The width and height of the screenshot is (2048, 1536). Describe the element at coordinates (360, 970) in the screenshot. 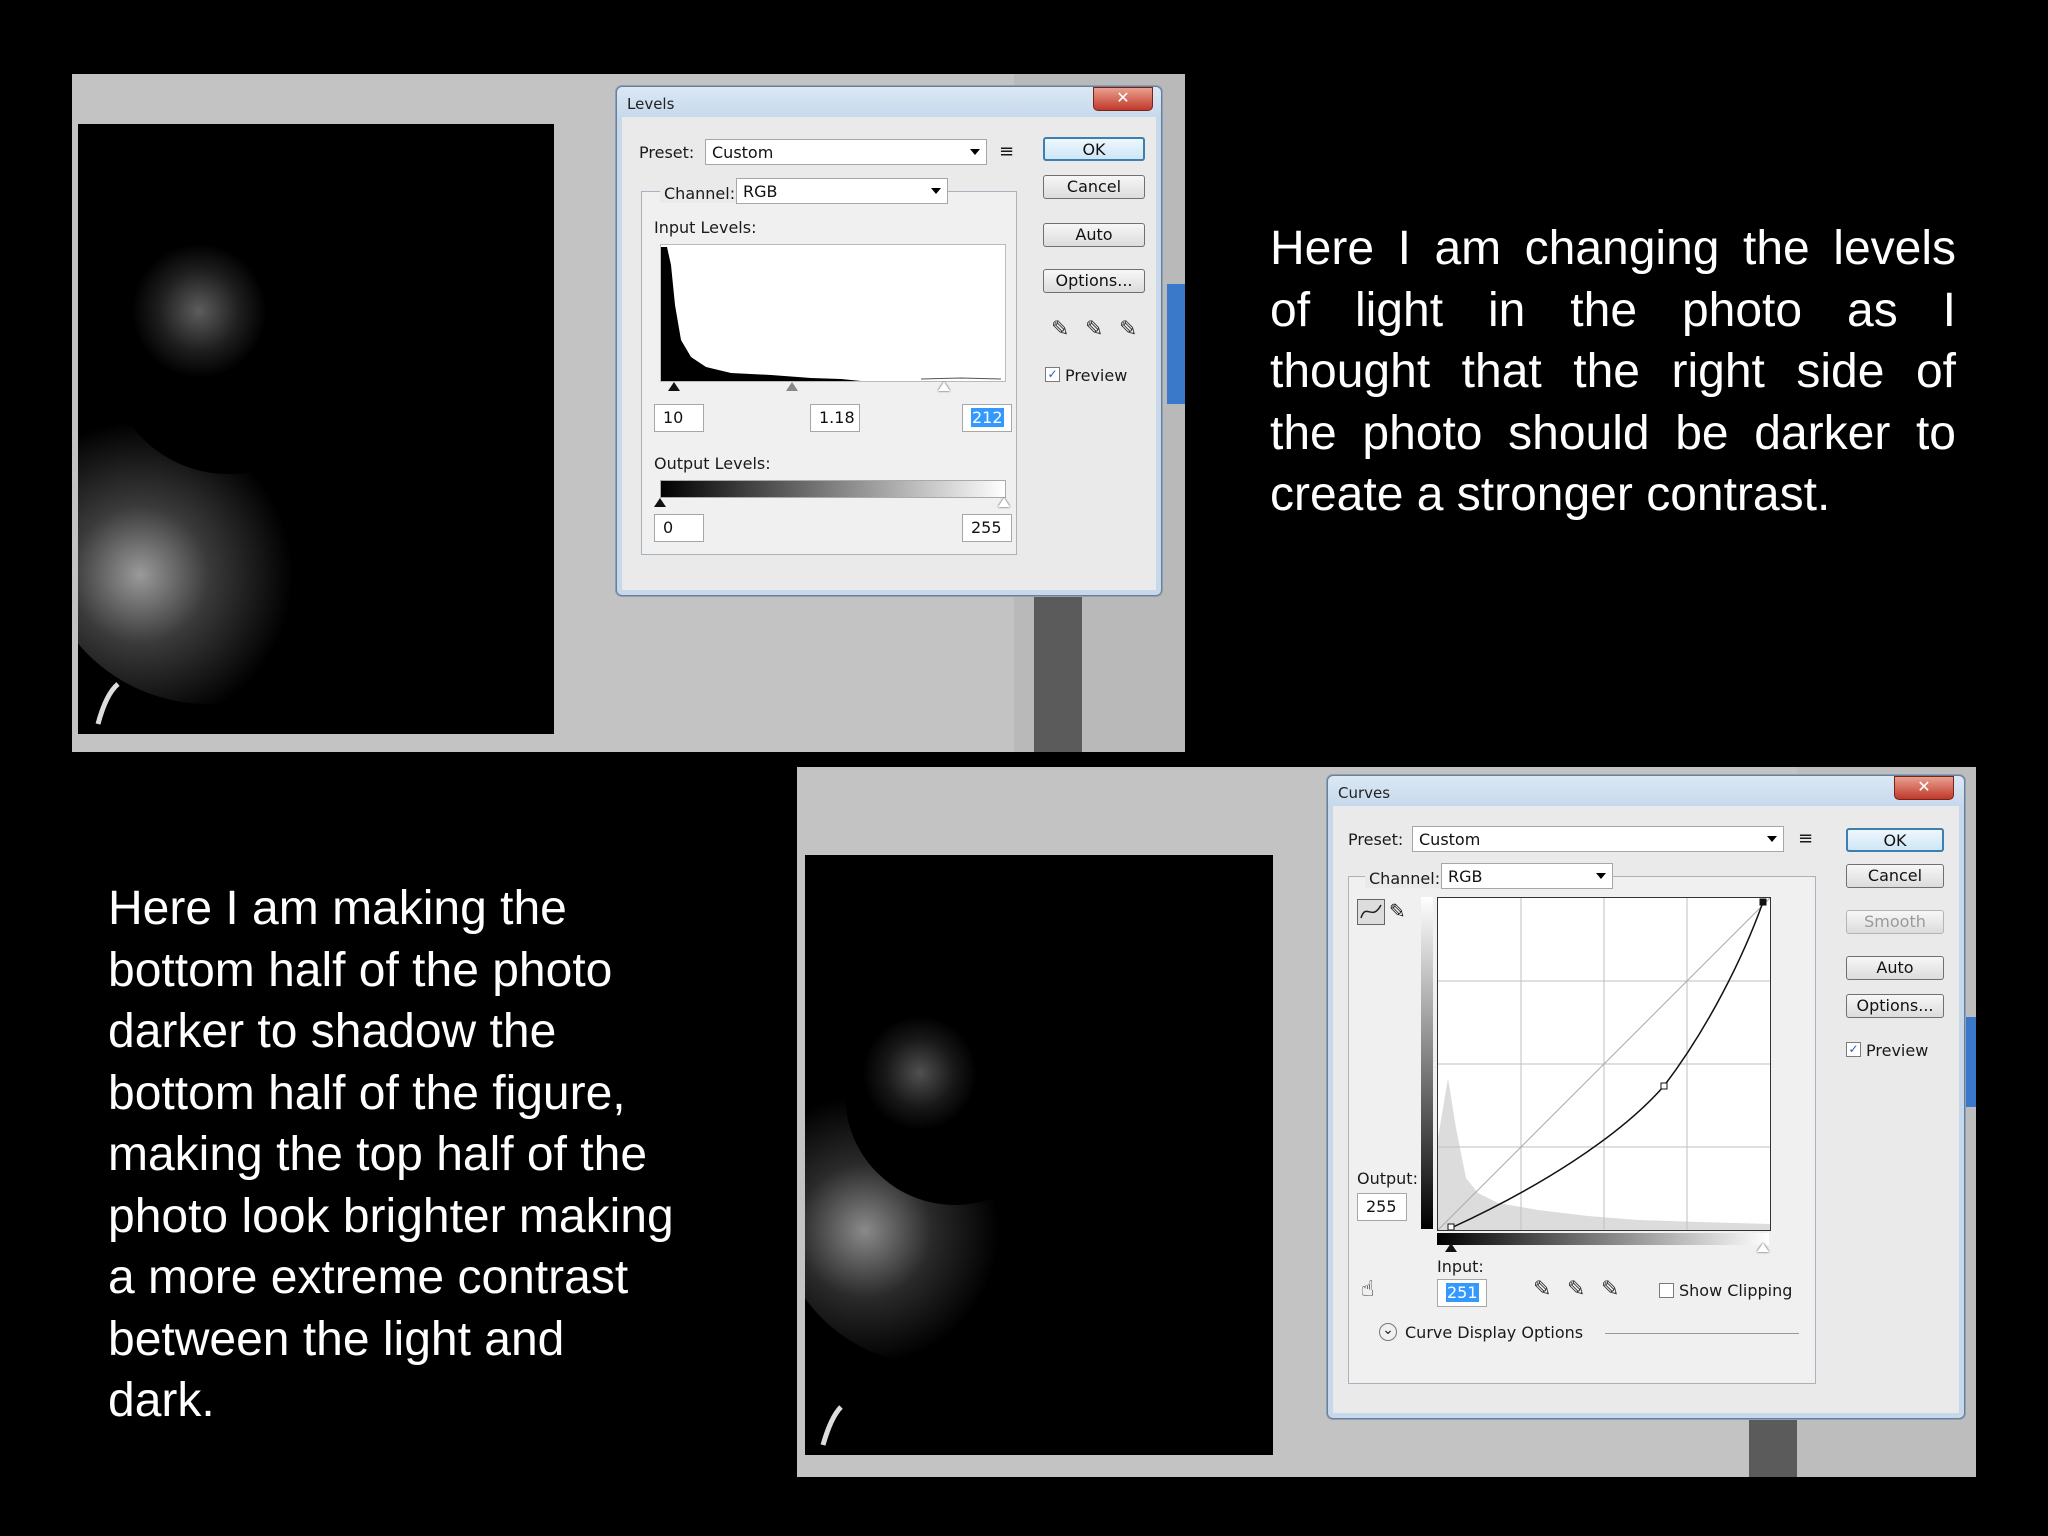

I see `caption-line: bottom half of the photo` at that location.